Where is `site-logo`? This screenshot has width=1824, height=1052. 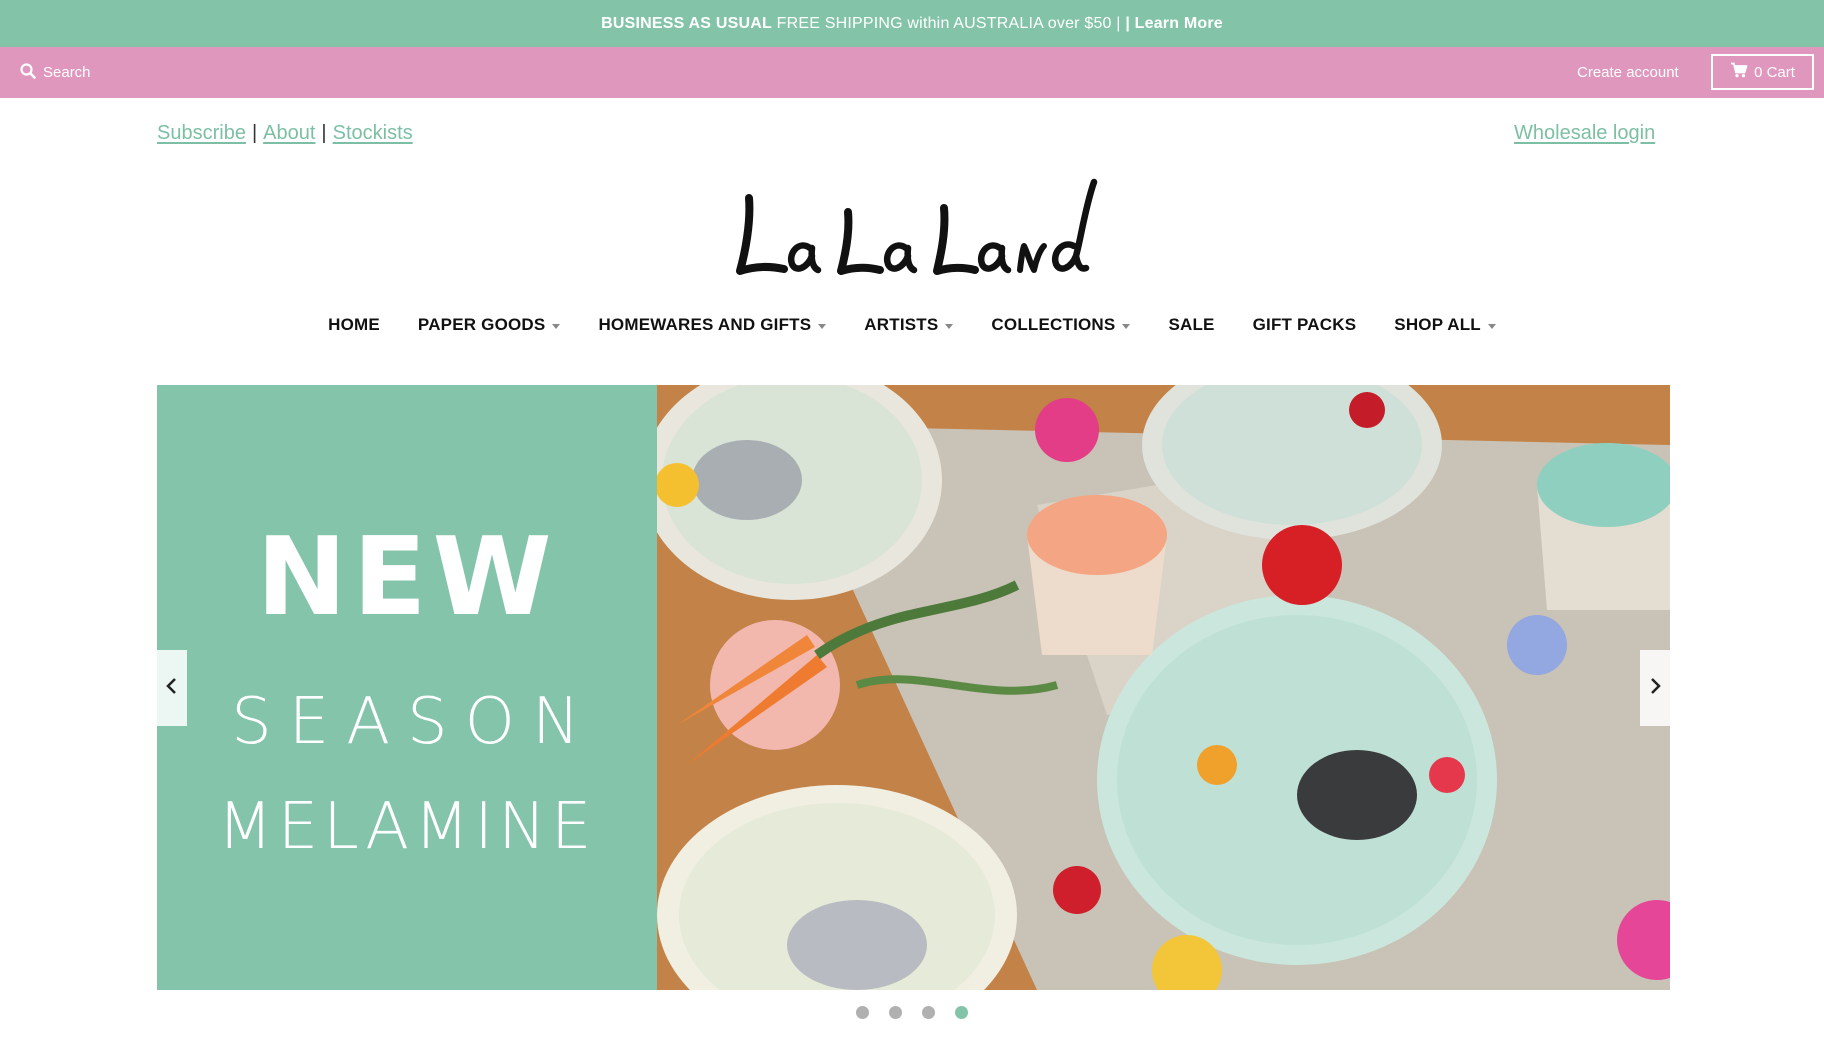
site-logo is located at coordinates (912, 232).